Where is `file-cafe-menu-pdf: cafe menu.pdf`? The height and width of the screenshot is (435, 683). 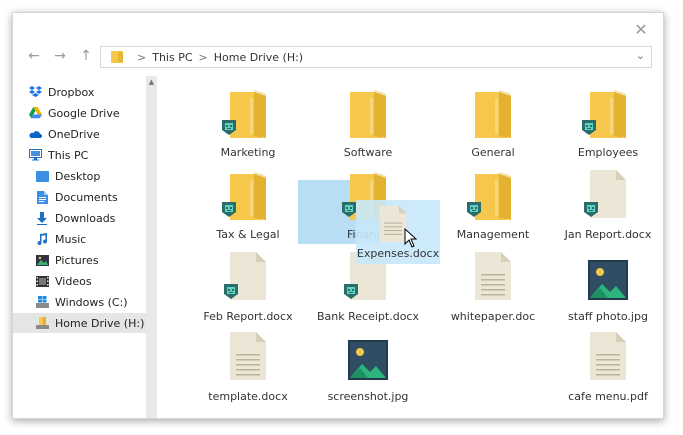
file-cafe-menu-pdf: cafe menu.pdf is located at coordinates (608, 368).